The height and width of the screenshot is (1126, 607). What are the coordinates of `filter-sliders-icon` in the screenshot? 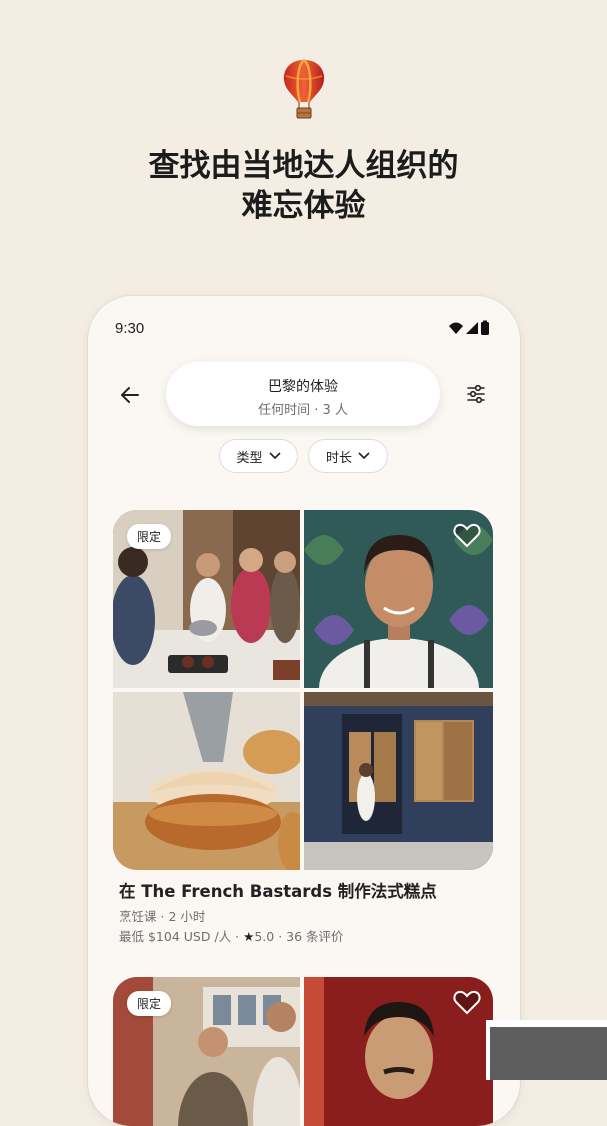 It's located at (476, 394).